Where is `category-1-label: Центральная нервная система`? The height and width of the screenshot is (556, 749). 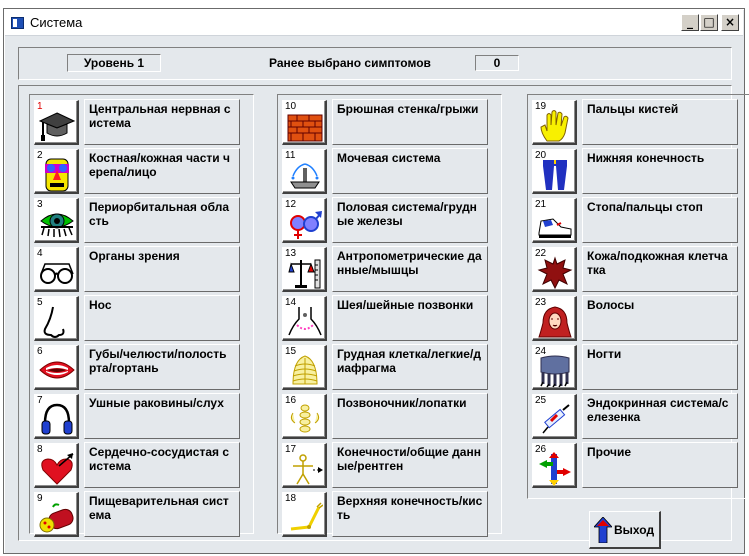 category-1-label: Центральная нервная система is located at coordinates (162, 122).